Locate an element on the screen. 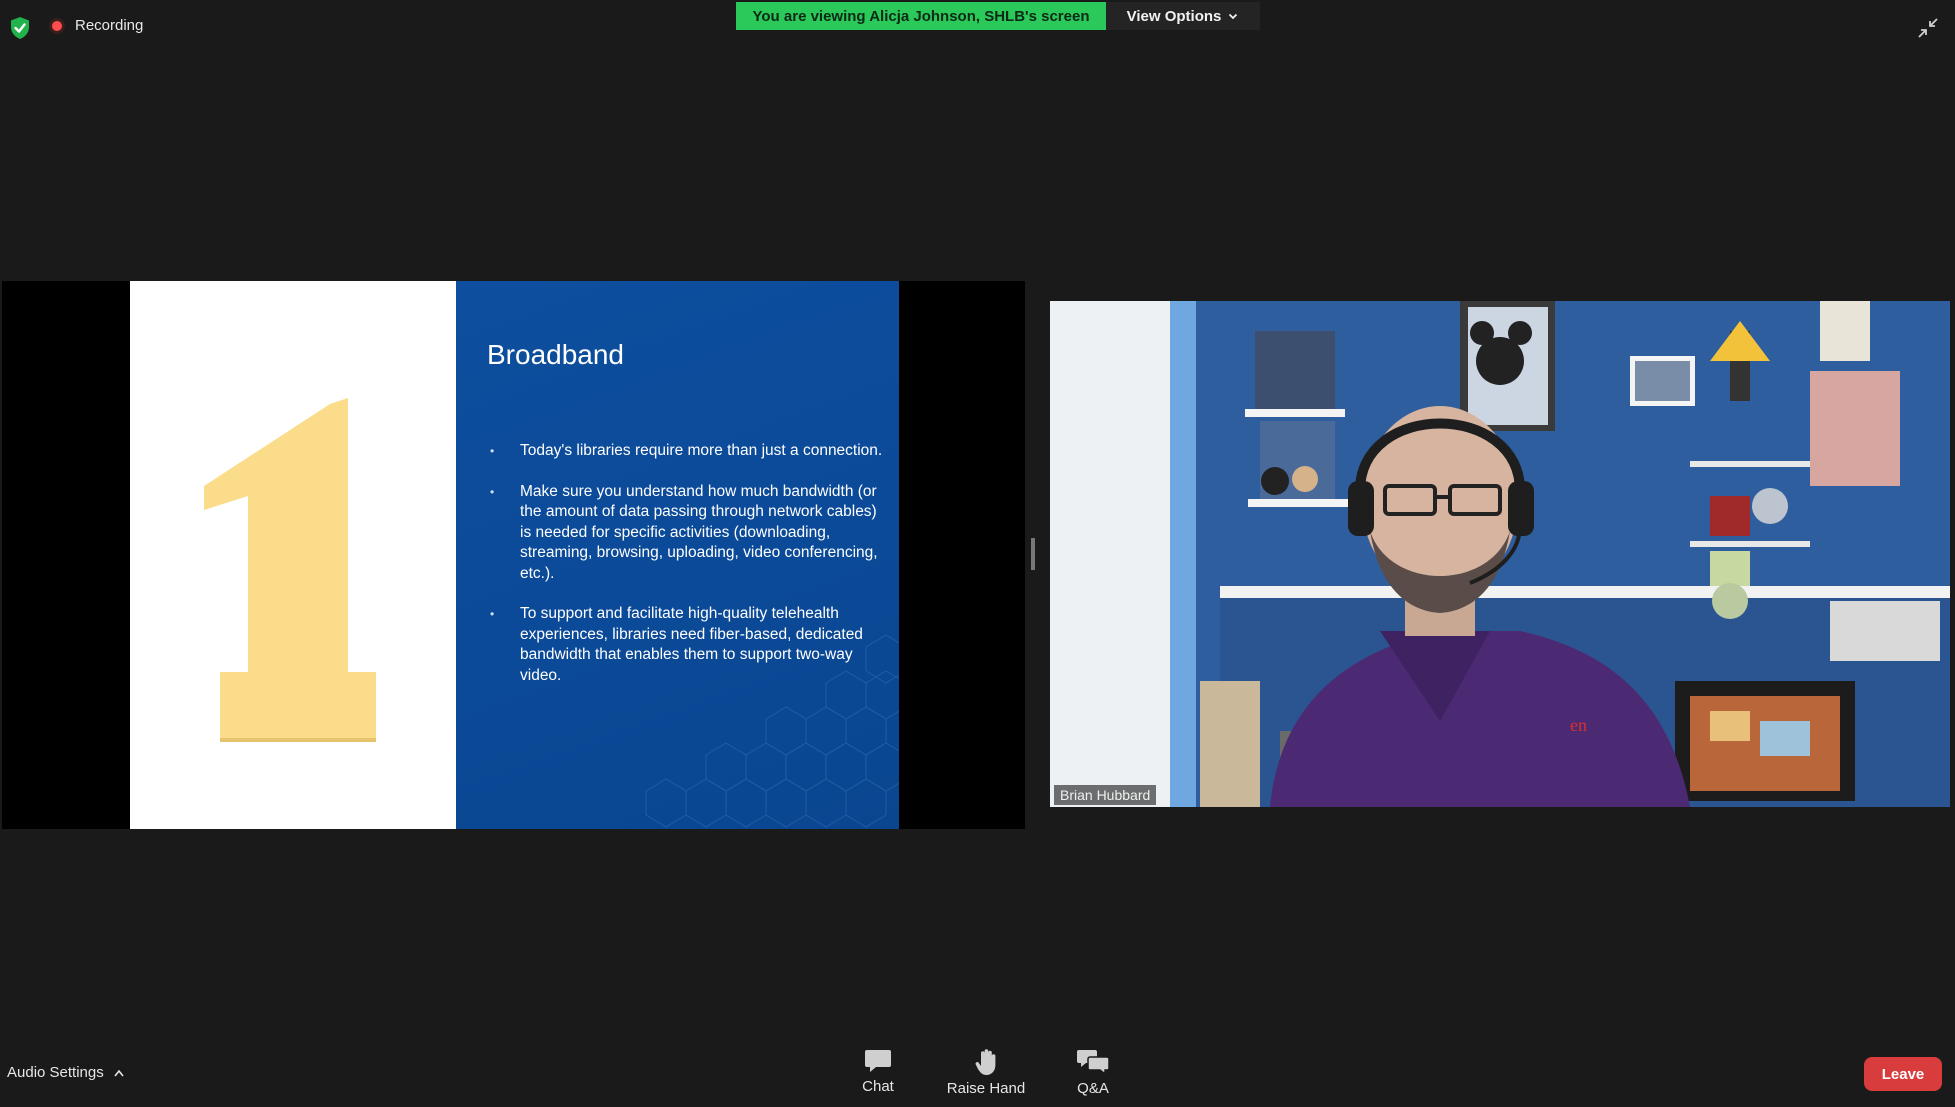 This screenshot has height=1107, width=1955. chevron-up-icon is located at coordinates (119, 1072).